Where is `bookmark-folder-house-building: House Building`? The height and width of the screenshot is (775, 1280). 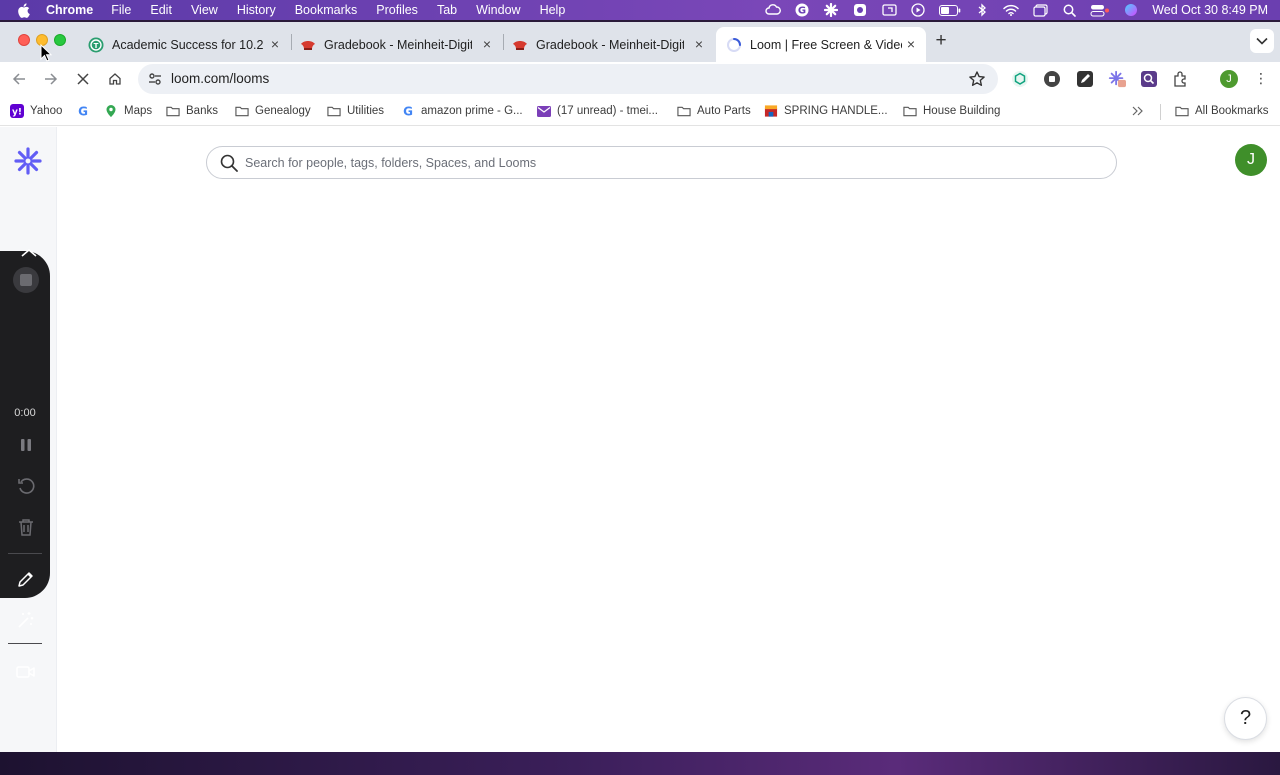
bookmark-folder-house-building: House Building is located at coordinates (951, 111).